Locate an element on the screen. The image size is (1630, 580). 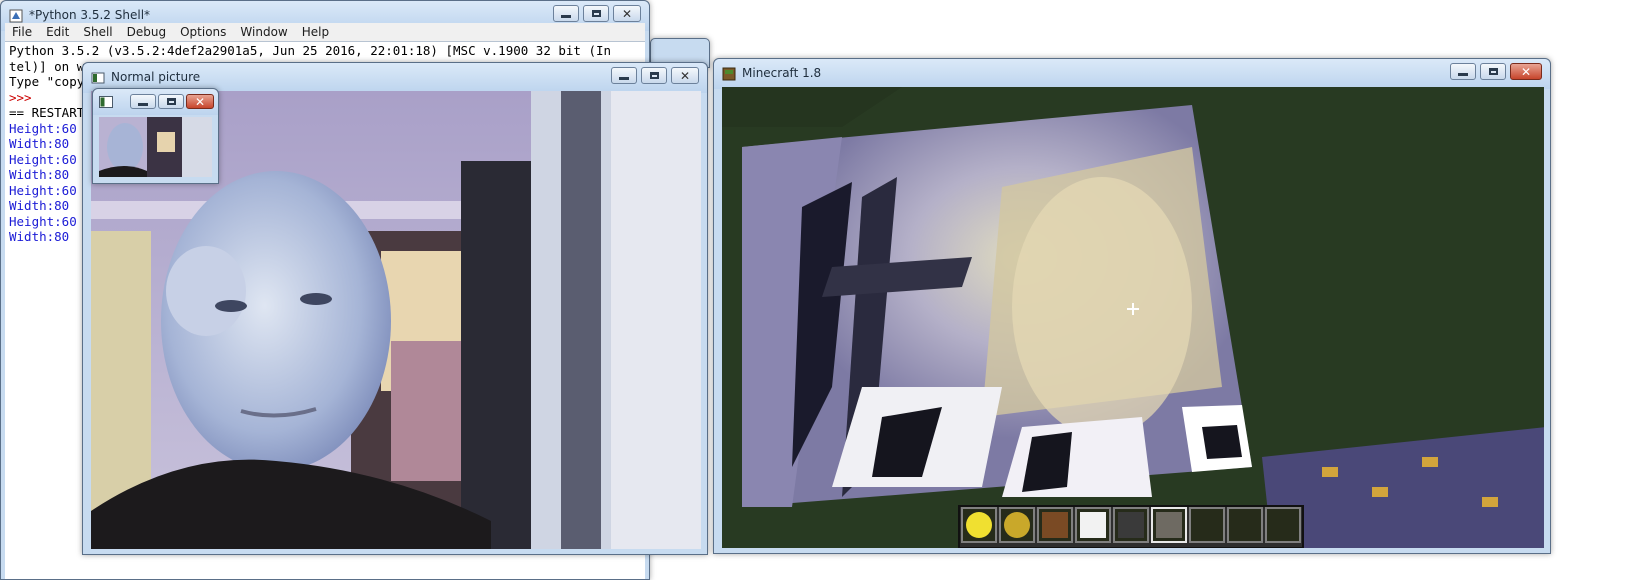
hotbar is located at coordinates (1131, 526).